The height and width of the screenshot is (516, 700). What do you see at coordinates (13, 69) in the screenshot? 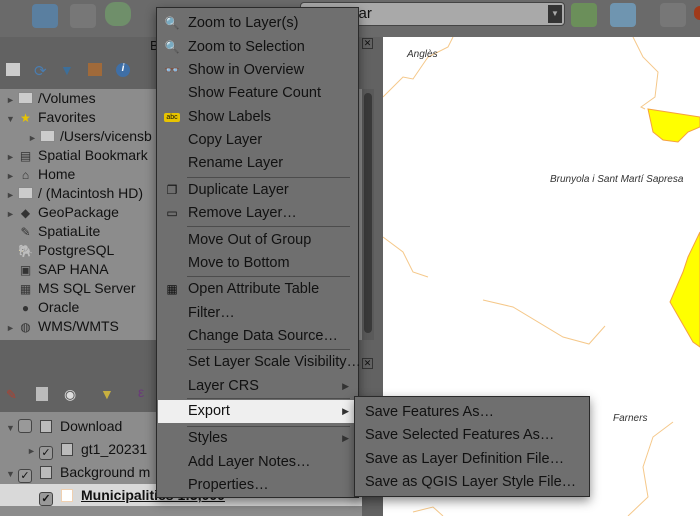
I see `add-layer-icon` at bounding box center [13, 69].